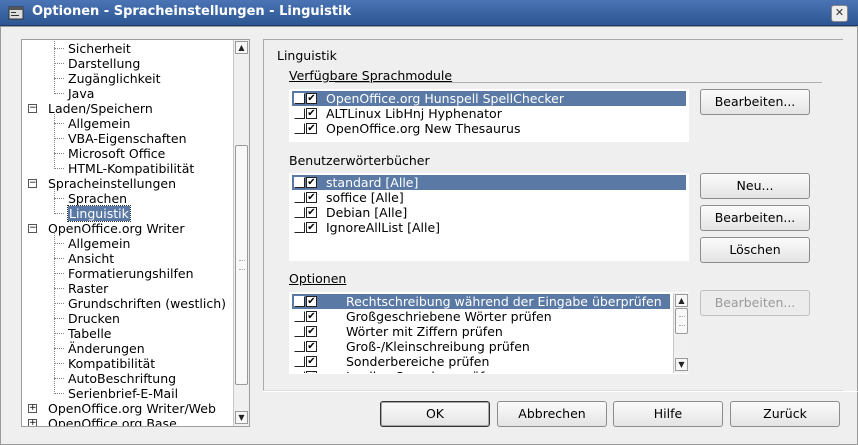  Describe the element at coordinates (423, 371) in the screenshot. I see `list-item-label: In allen Sprachen prüfen` at that location.